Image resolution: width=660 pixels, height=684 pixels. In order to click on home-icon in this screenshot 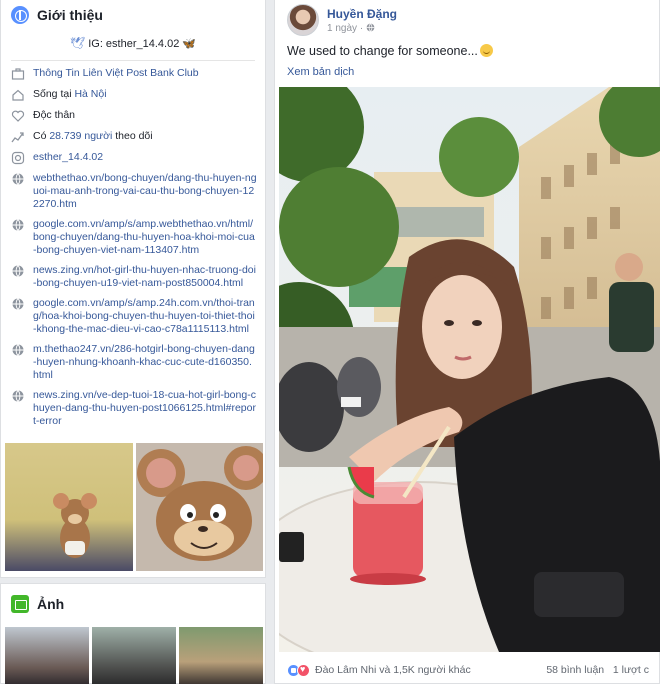, I will do `click(18, 95)`.